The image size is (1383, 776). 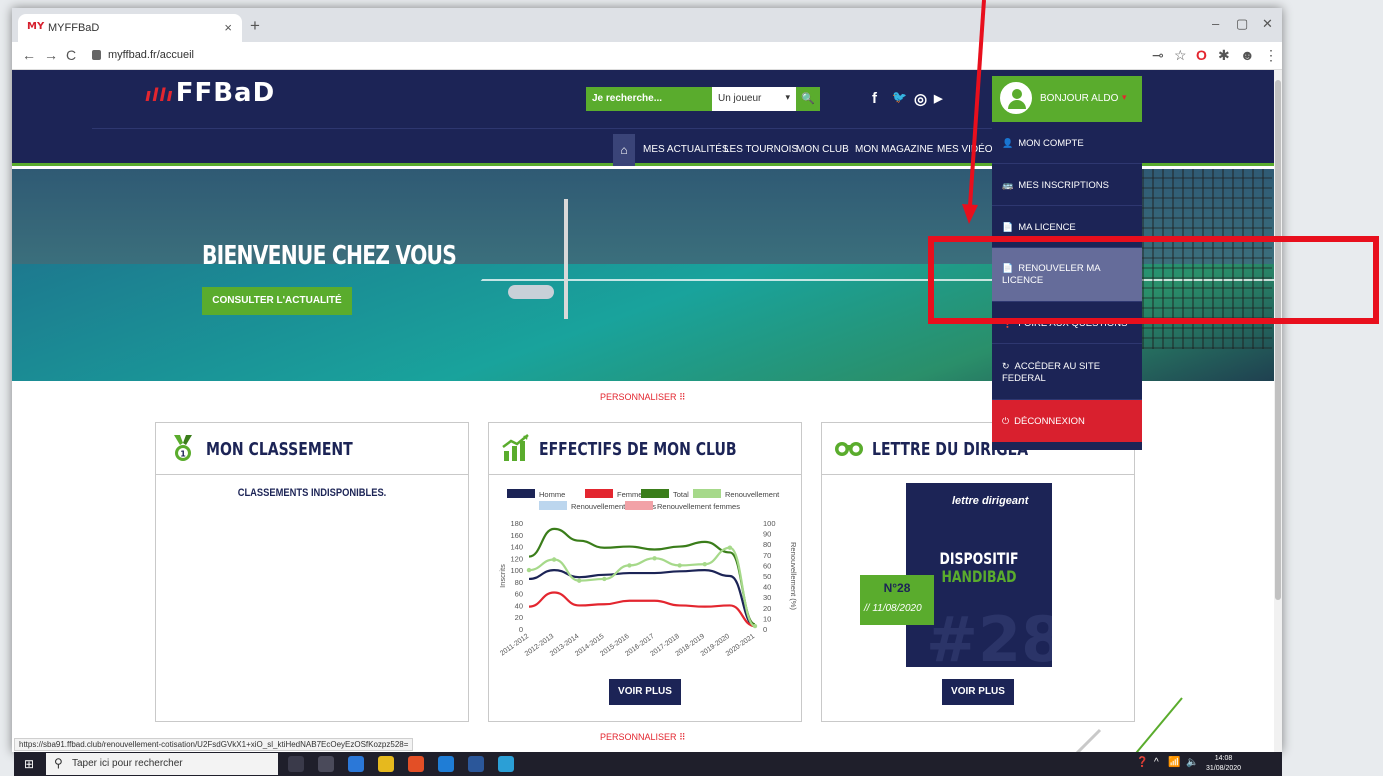 What do you see at coordinates (312, 493) in the screenshot?
I see `classement-message: CLASSEMENTS INDISPONIBLES.` at bounding box center [312, 493].